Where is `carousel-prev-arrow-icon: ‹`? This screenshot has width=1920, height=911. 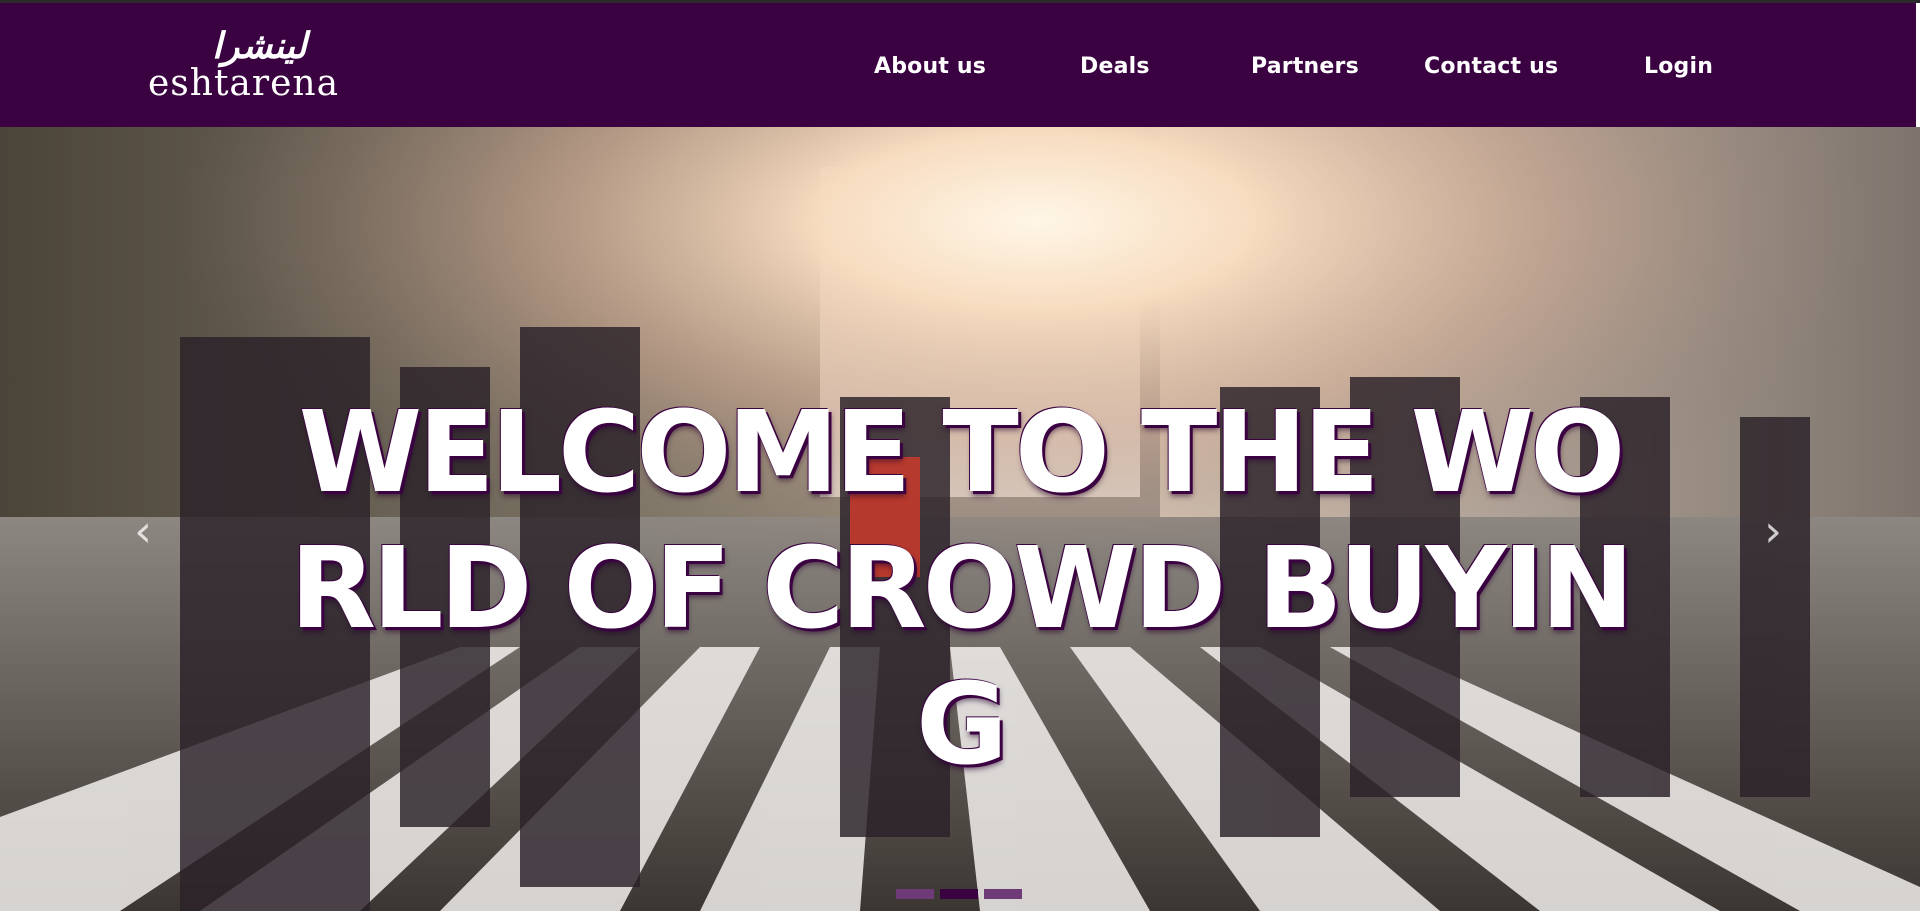 carousel-prev-arrow-icon: ‹ is located at coordinates (143, 532).